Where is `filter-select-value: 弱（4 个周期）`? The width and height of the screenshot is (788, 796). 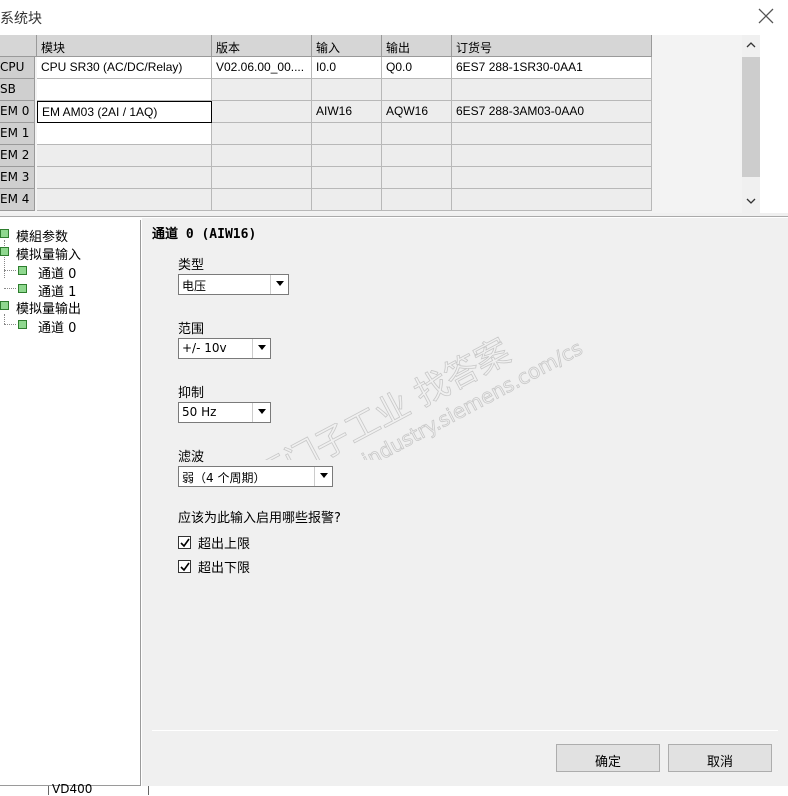
filter-select-value: 弱（4 个周期） is located at coordinates (224, 478).